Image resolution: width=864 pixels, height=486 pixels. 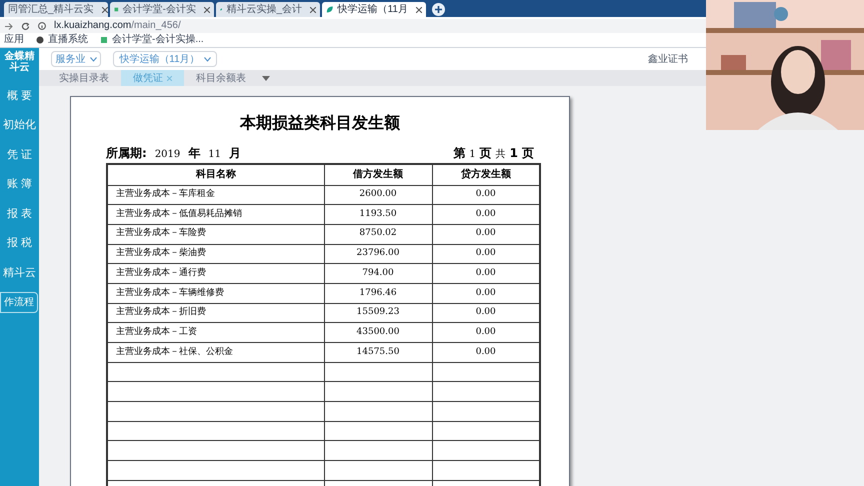 I want to click on bookmark-link: 应用, so click(x=14, y=40).